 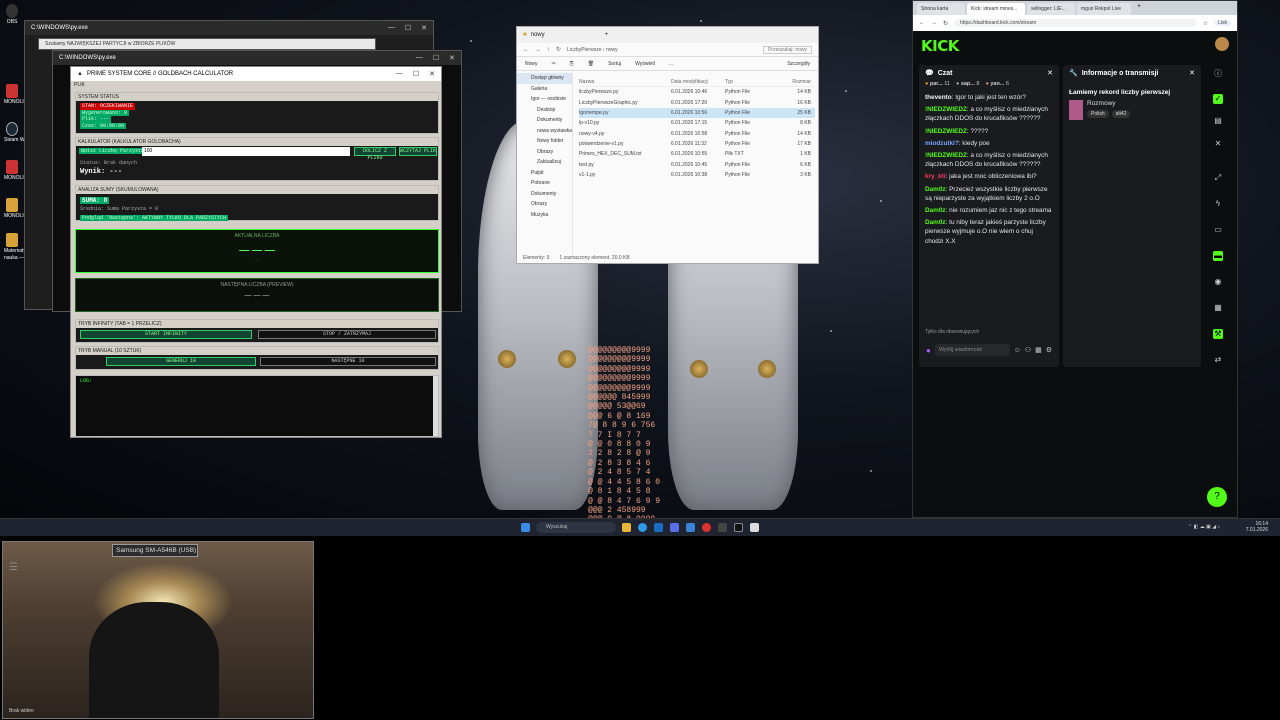 I want to click on bolt-icon: ϟ, so click(x=1218, y=204).